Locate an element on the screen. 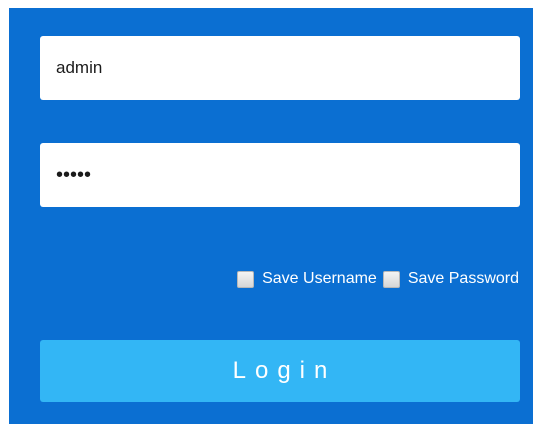 Image resolution: width=537 pixels, height=424 pixels. save-password-checkbox is located at coordinates (391, 279).